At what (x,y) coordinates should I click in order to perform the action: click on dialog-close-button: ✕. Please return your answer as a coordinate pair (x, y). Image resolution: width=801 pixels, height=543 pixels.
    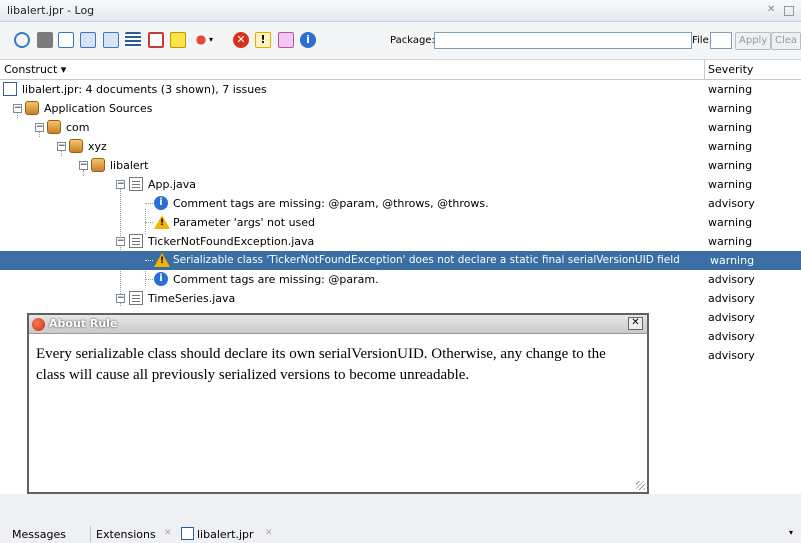
    Looking at the image, I should click on (635, 323).